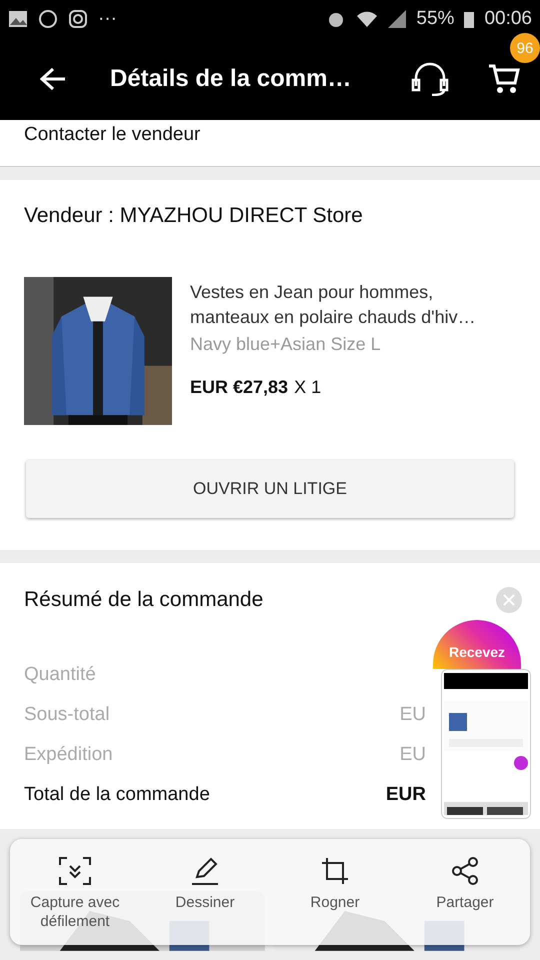  What do you see at coordinates (270, 143) in the screenshot?
I see `contact-seller-link: Contacter le vendeur` at bounding box center [270, 143].